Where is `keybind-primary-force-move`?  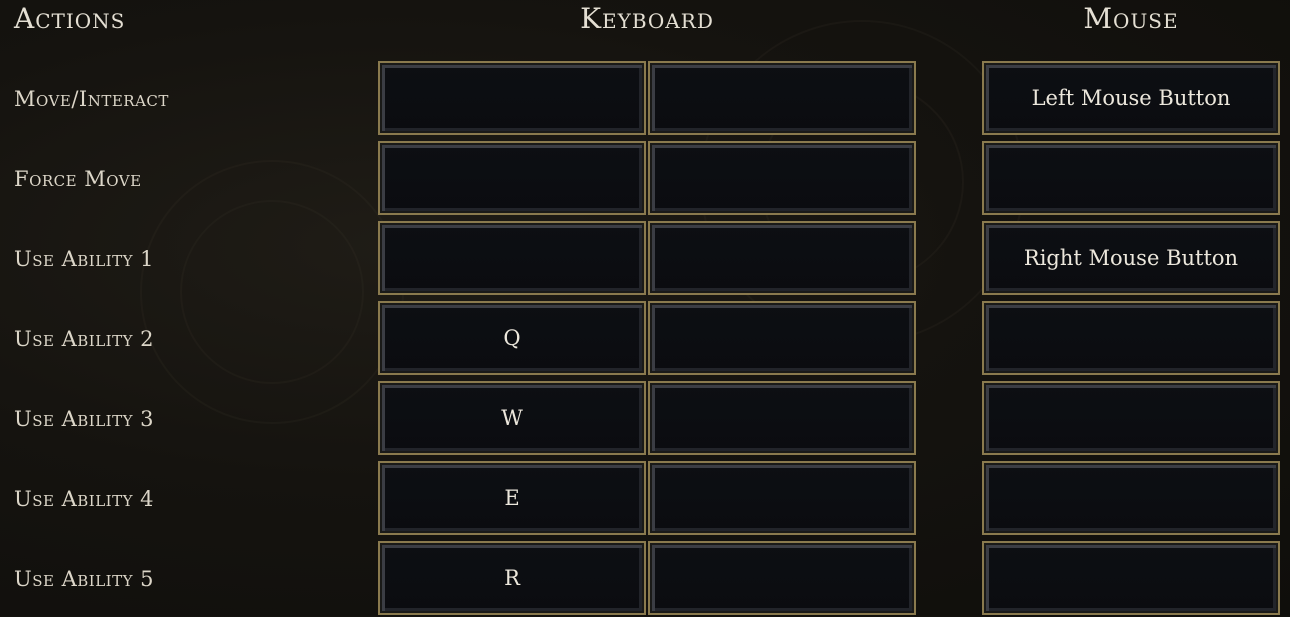 keybind-primary-force-move is located at coordinates (512, 178).